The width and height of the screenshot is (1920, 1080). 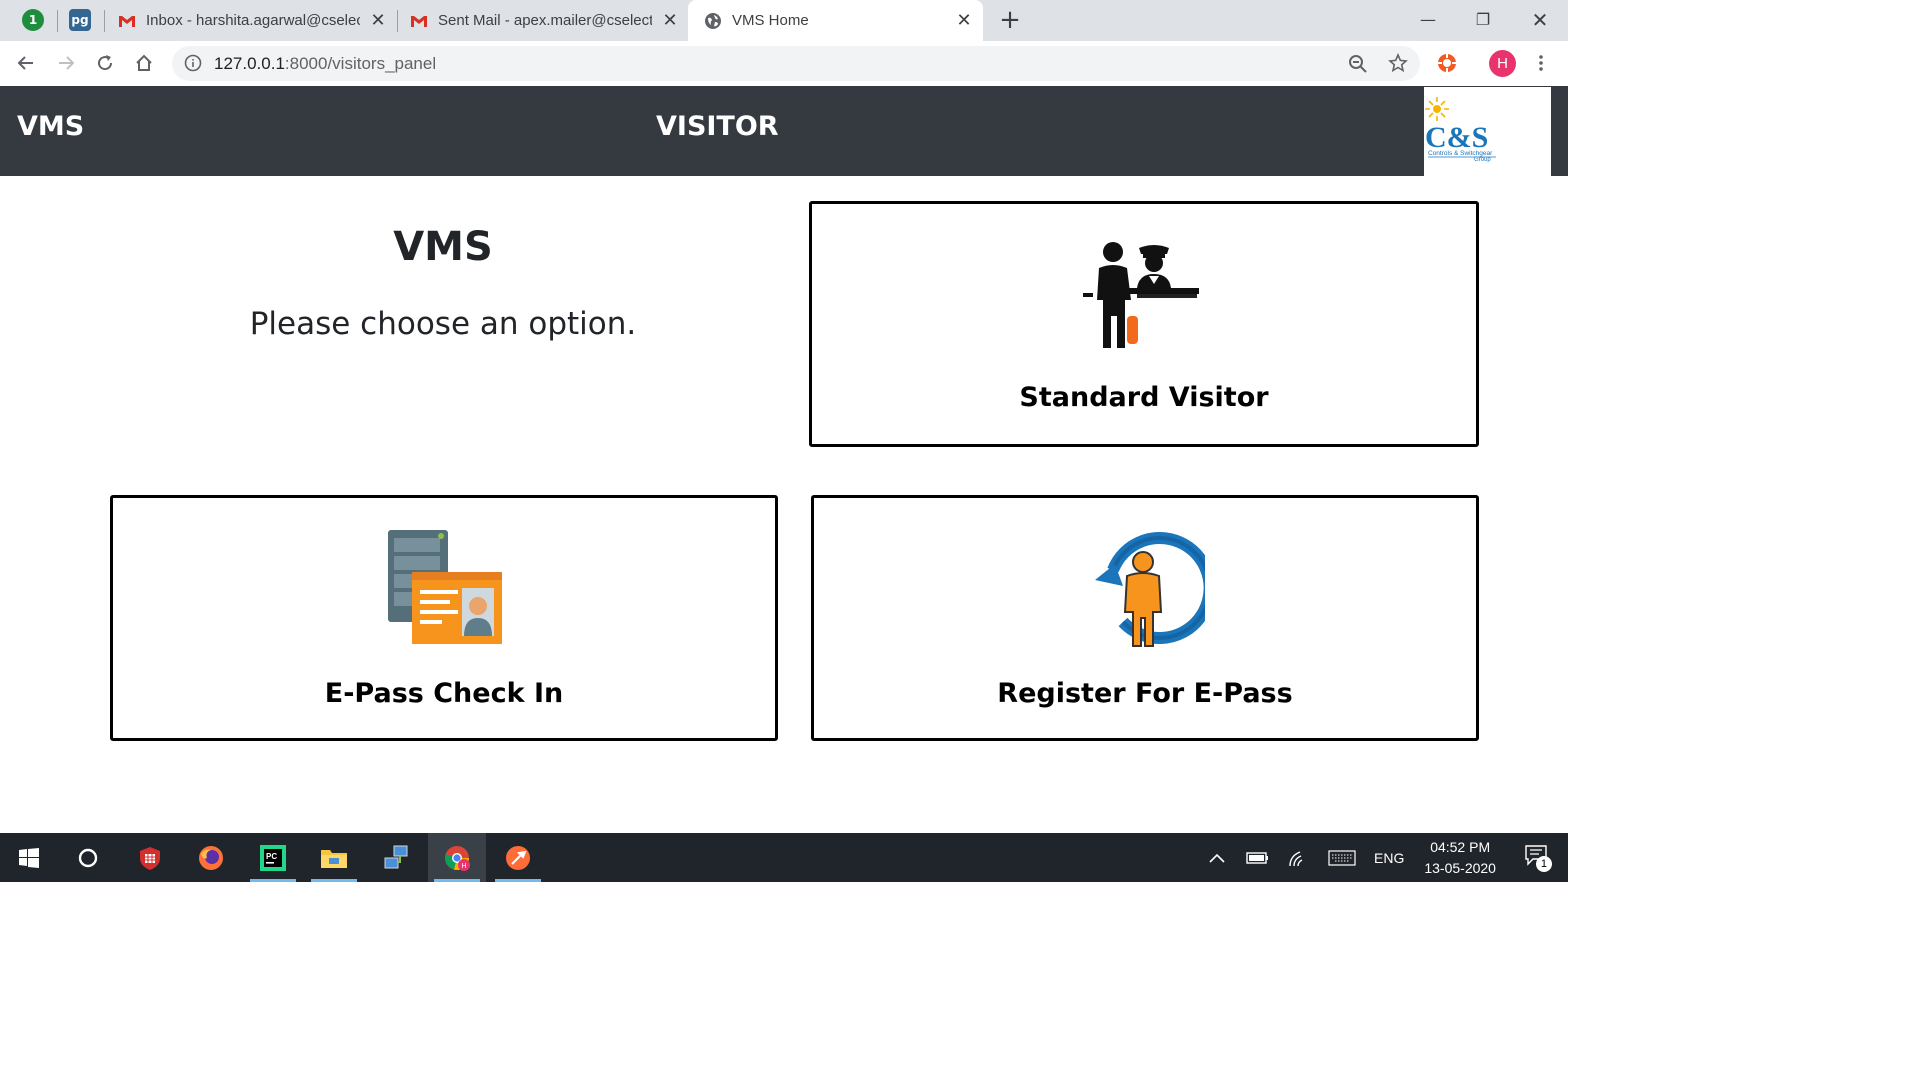 I want to click on taskbar-chrome: H, so click(x=457, y=857).